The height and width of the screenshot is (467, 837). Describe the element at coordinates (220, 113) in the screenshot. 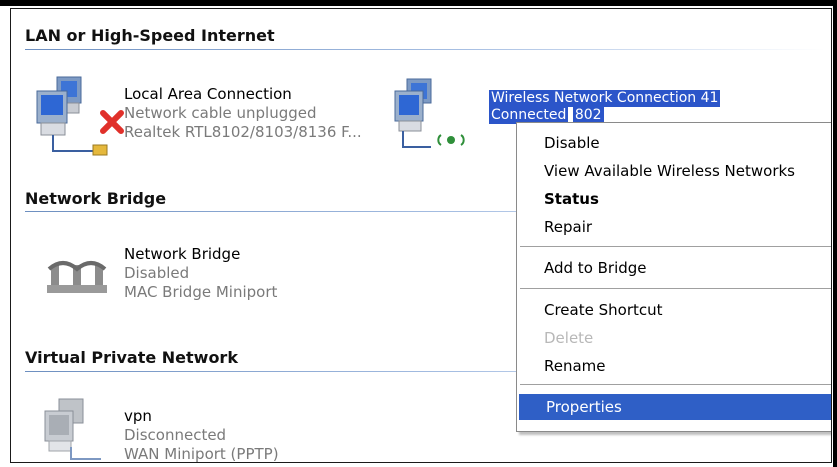

I see `connection-status: Network cable unplugged` at that location.